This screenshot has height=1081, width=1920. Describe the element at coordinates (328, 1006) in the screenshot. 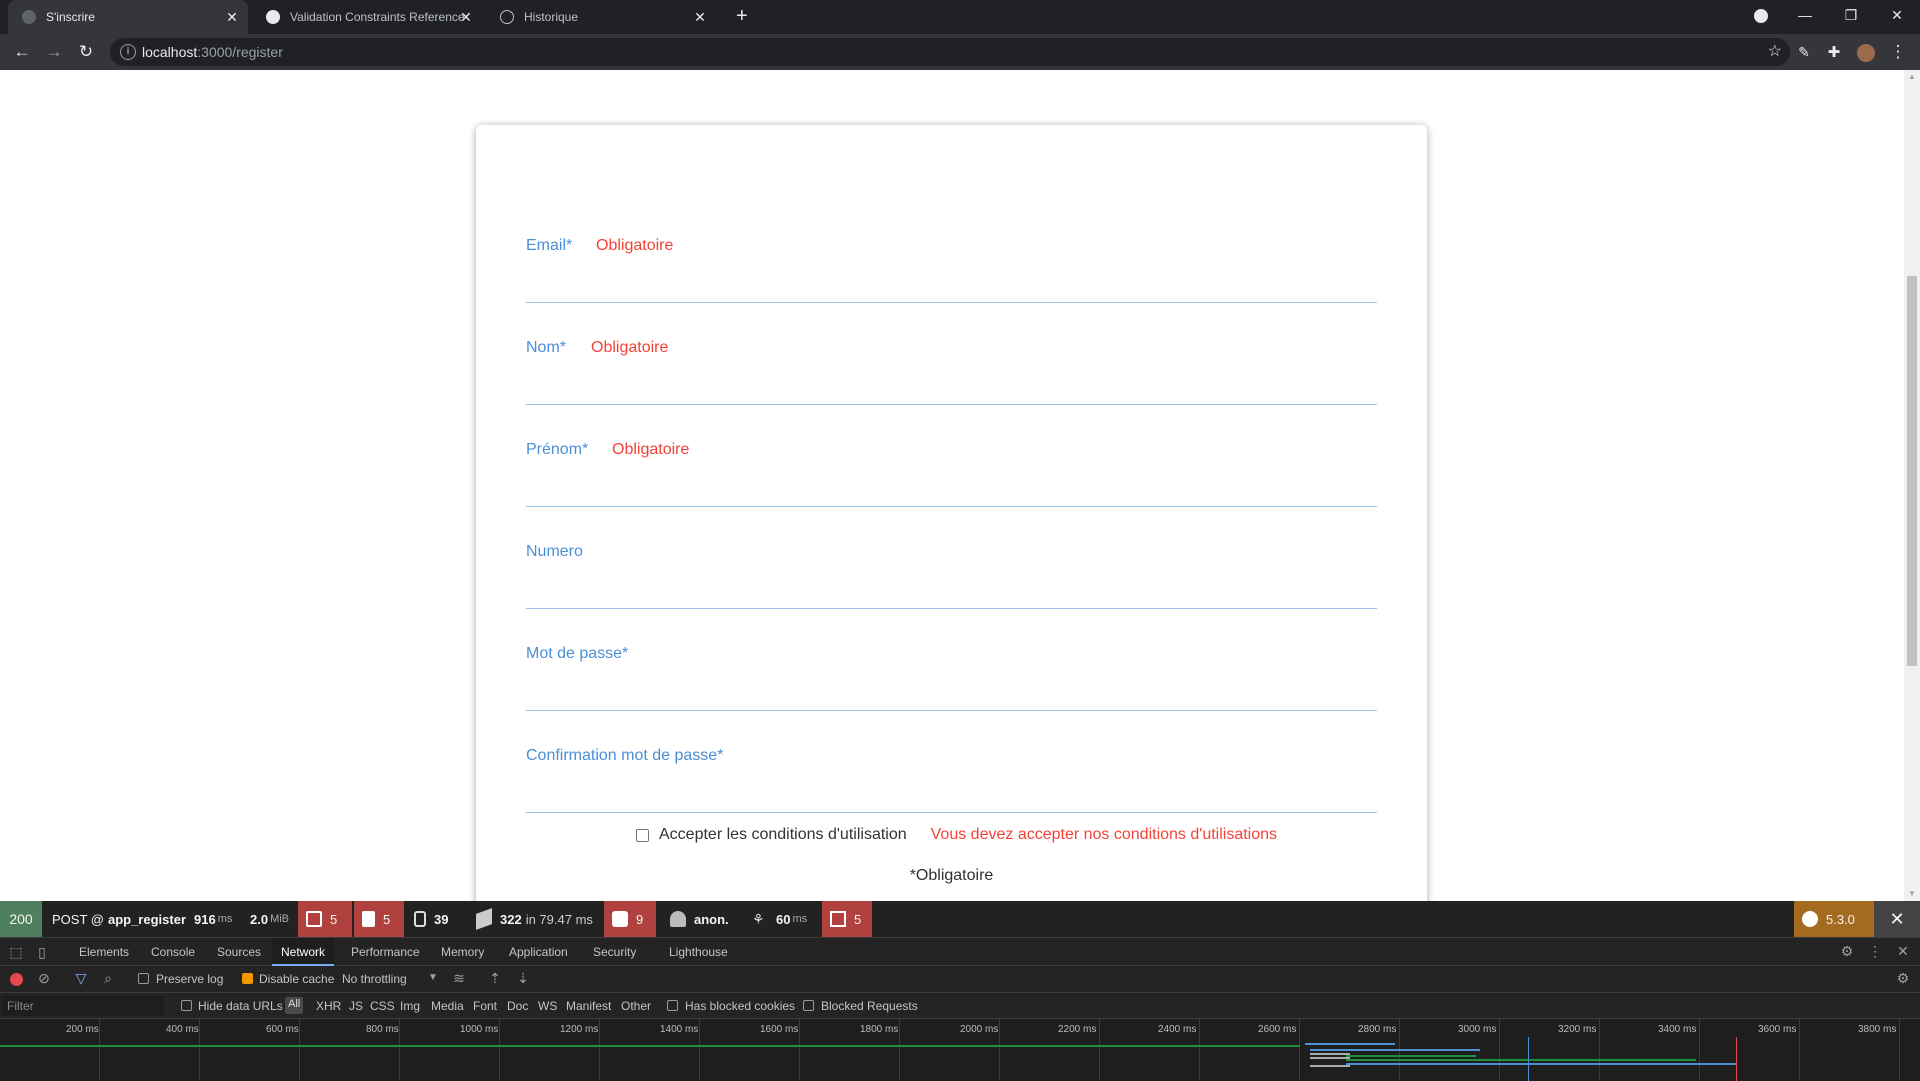

I see `type-filter-xhr: XHR` at that location.